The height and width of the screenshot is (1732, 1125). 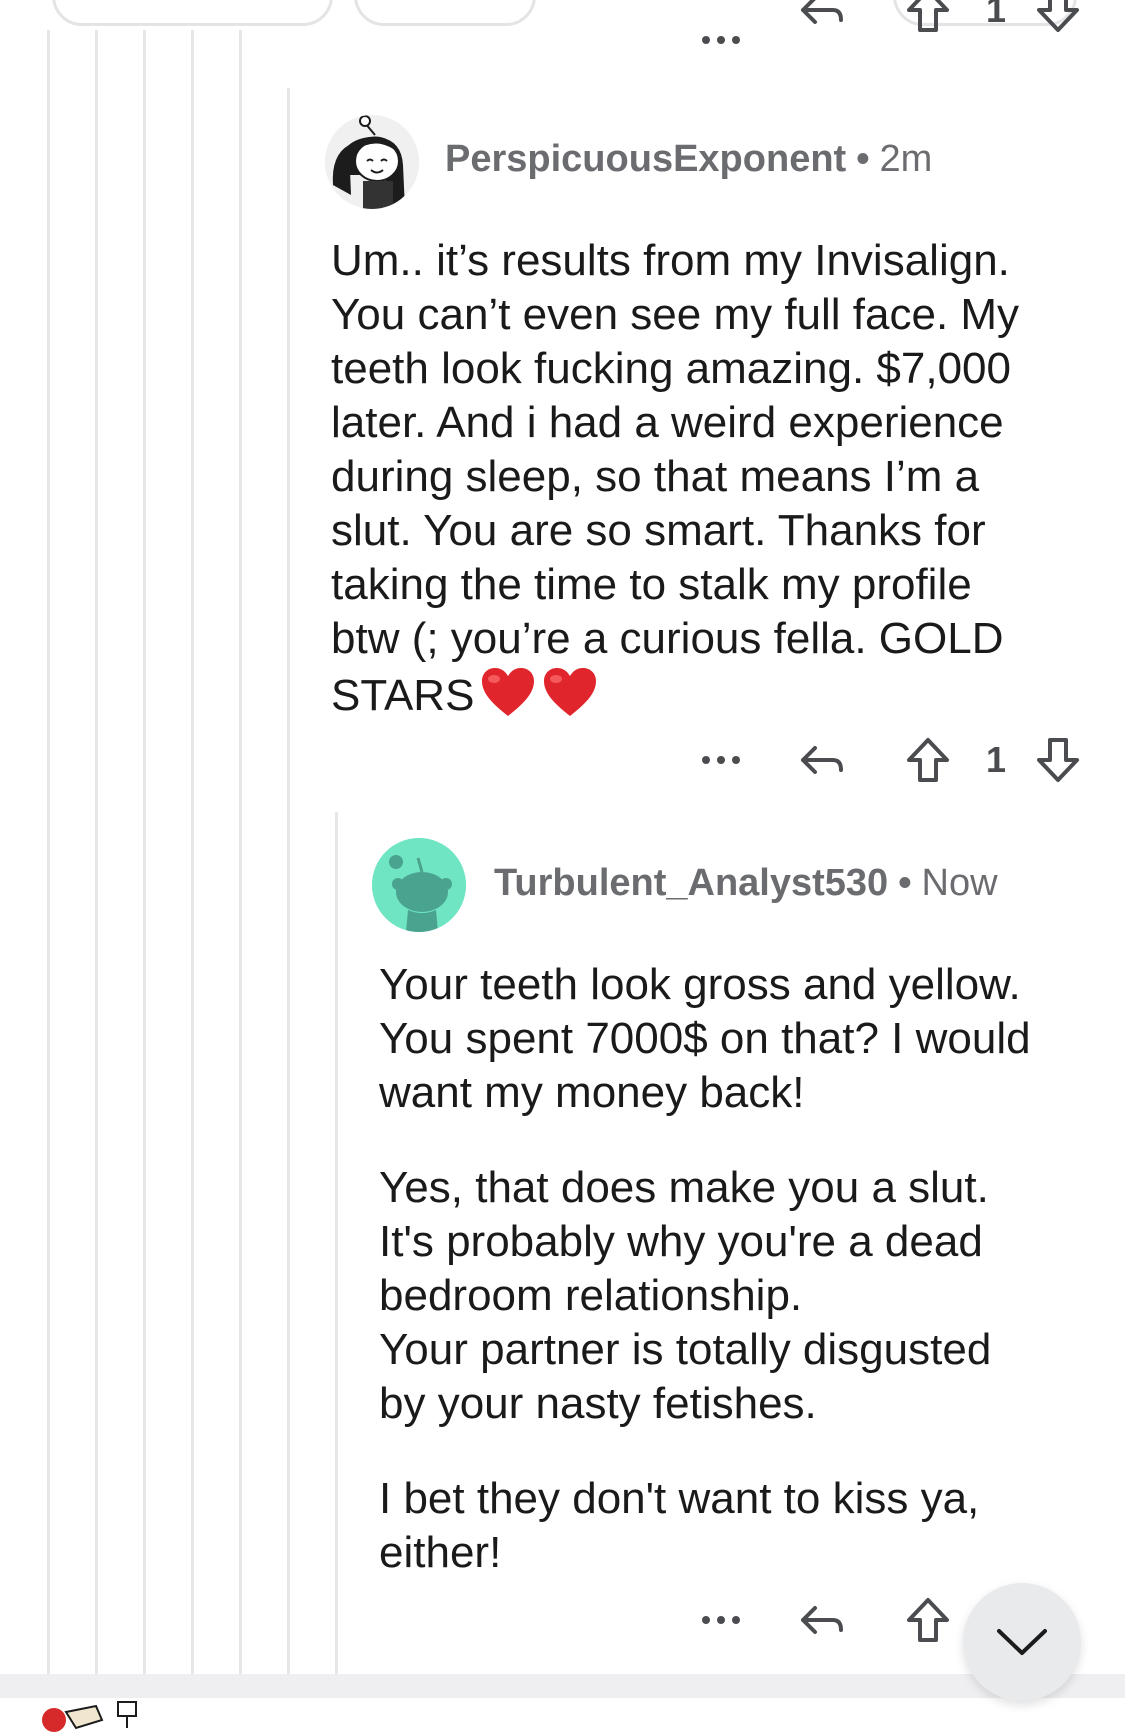 I want to click on comment-1-line: STARS, so click(x=403, y=695).